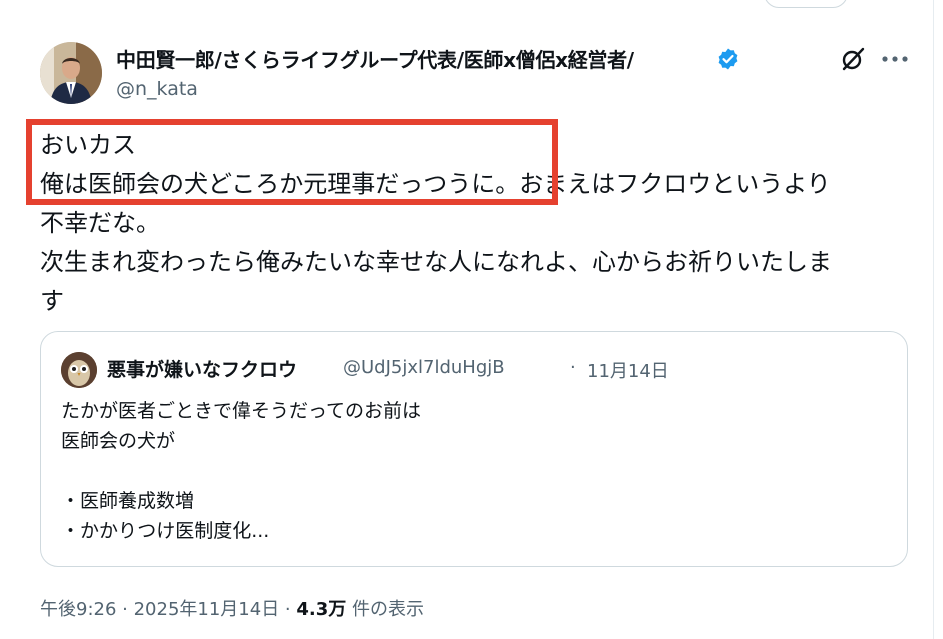 The image size is (943, 639). I want to click on post-line: 次生まれ変わったら俺みたいな幸せな人になれよ、心からお祈りいたしま, so click(436, 262).